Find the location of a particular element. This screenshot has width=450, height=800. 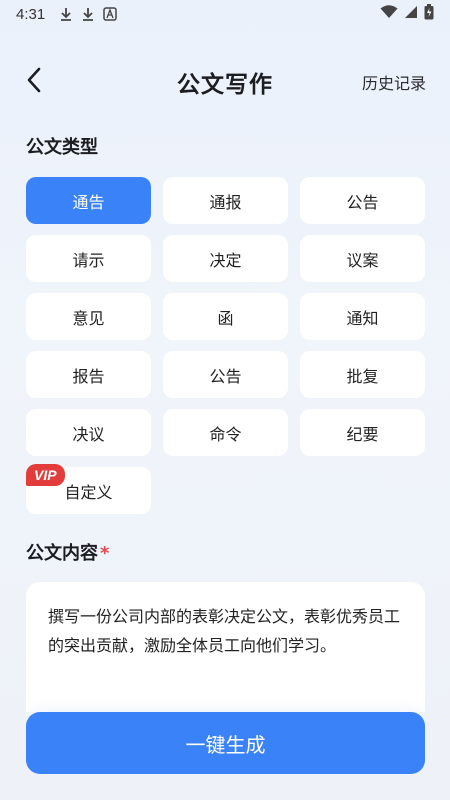

type-chip-pifu: 批复 is located at coordinates (362, 374).